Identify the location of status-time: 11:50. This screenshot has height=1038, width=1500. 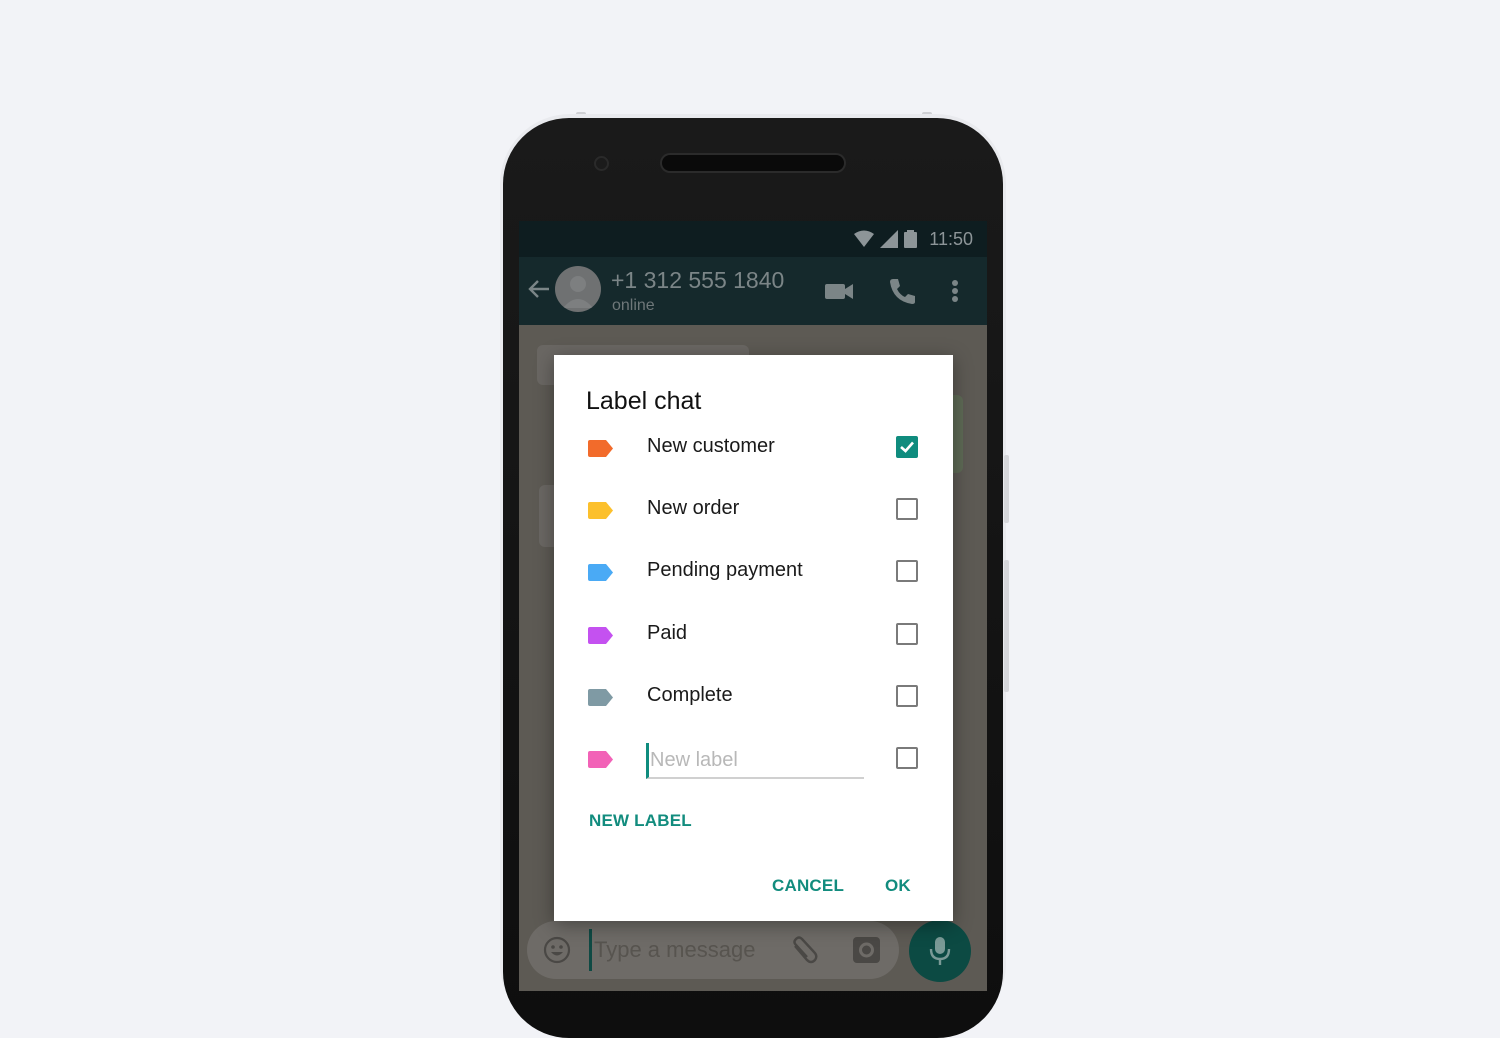
(951, 239).